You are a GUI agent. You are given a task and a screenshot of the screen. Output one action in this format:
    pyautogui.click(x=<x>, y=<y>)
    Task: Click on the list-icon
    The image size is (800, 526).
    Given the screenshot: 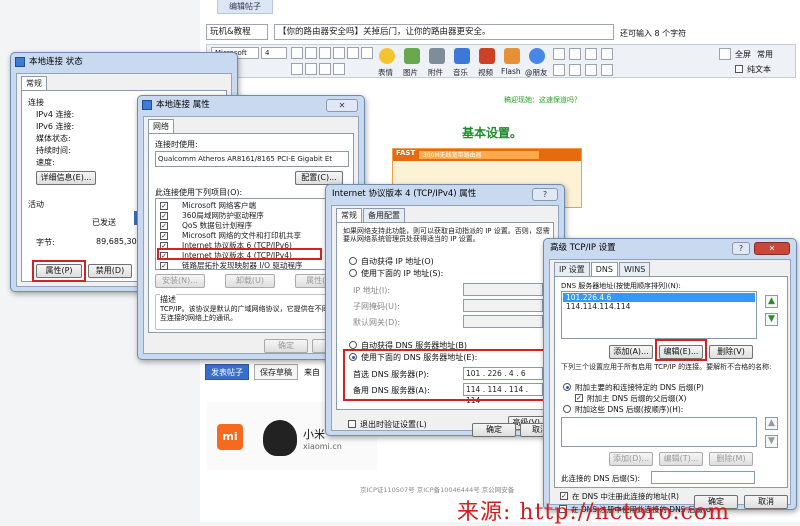 What is the action you would take?
    pyautogui.click(x=325, y=69)
    